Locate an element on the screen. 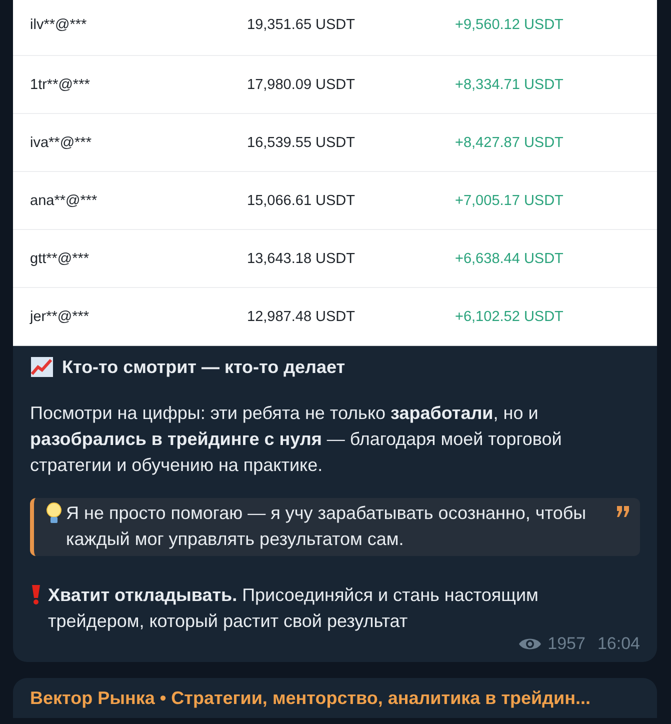 This screenshot has width=671, height=724. view-count: 1957 is located at coordinates (567, 644).